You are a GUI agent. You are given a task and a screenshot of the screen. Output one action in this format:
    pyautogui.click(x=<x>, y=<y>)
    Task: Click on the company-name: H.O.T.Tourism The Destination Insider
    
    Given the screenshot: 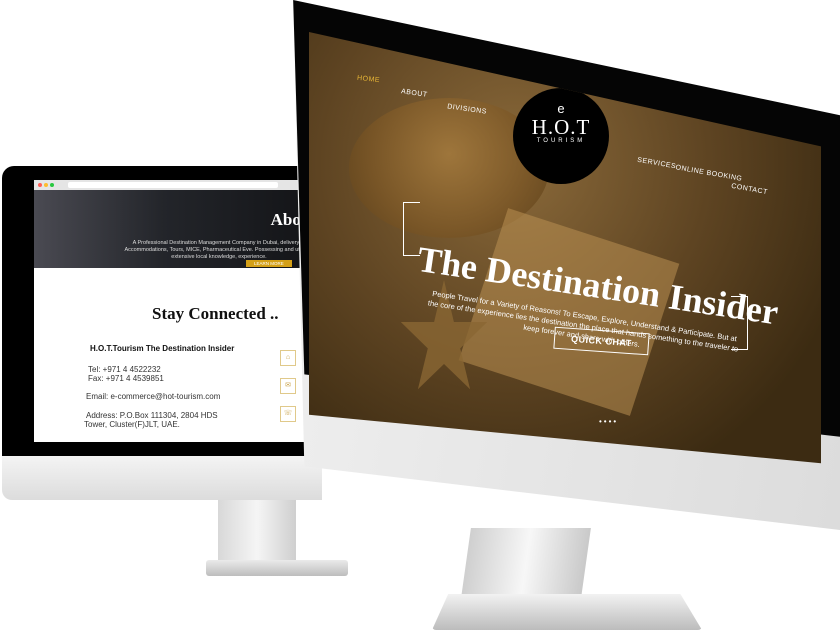 What is the action you would take?
    pyautogui.click(x=162, y=348)
    